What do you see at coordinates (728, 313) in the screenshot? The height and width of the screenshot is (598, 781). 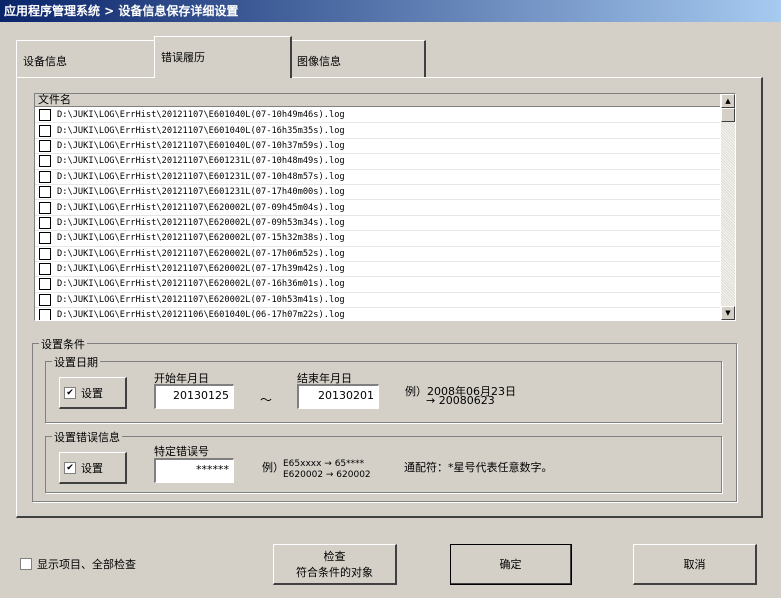 I see `scroll-down-icon: ▼` at bounding box center [728, 313].